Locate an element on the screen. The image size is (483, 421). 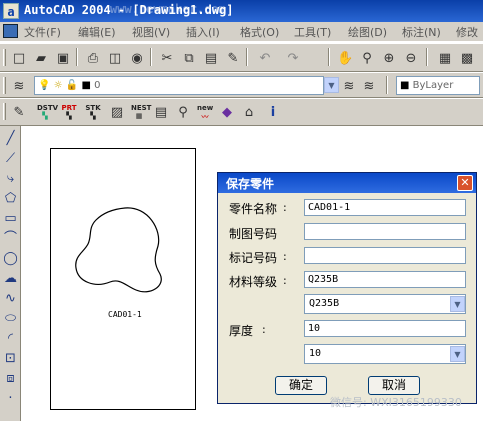
rectangle-icon: ▭ is located at coordinates (10, 219).